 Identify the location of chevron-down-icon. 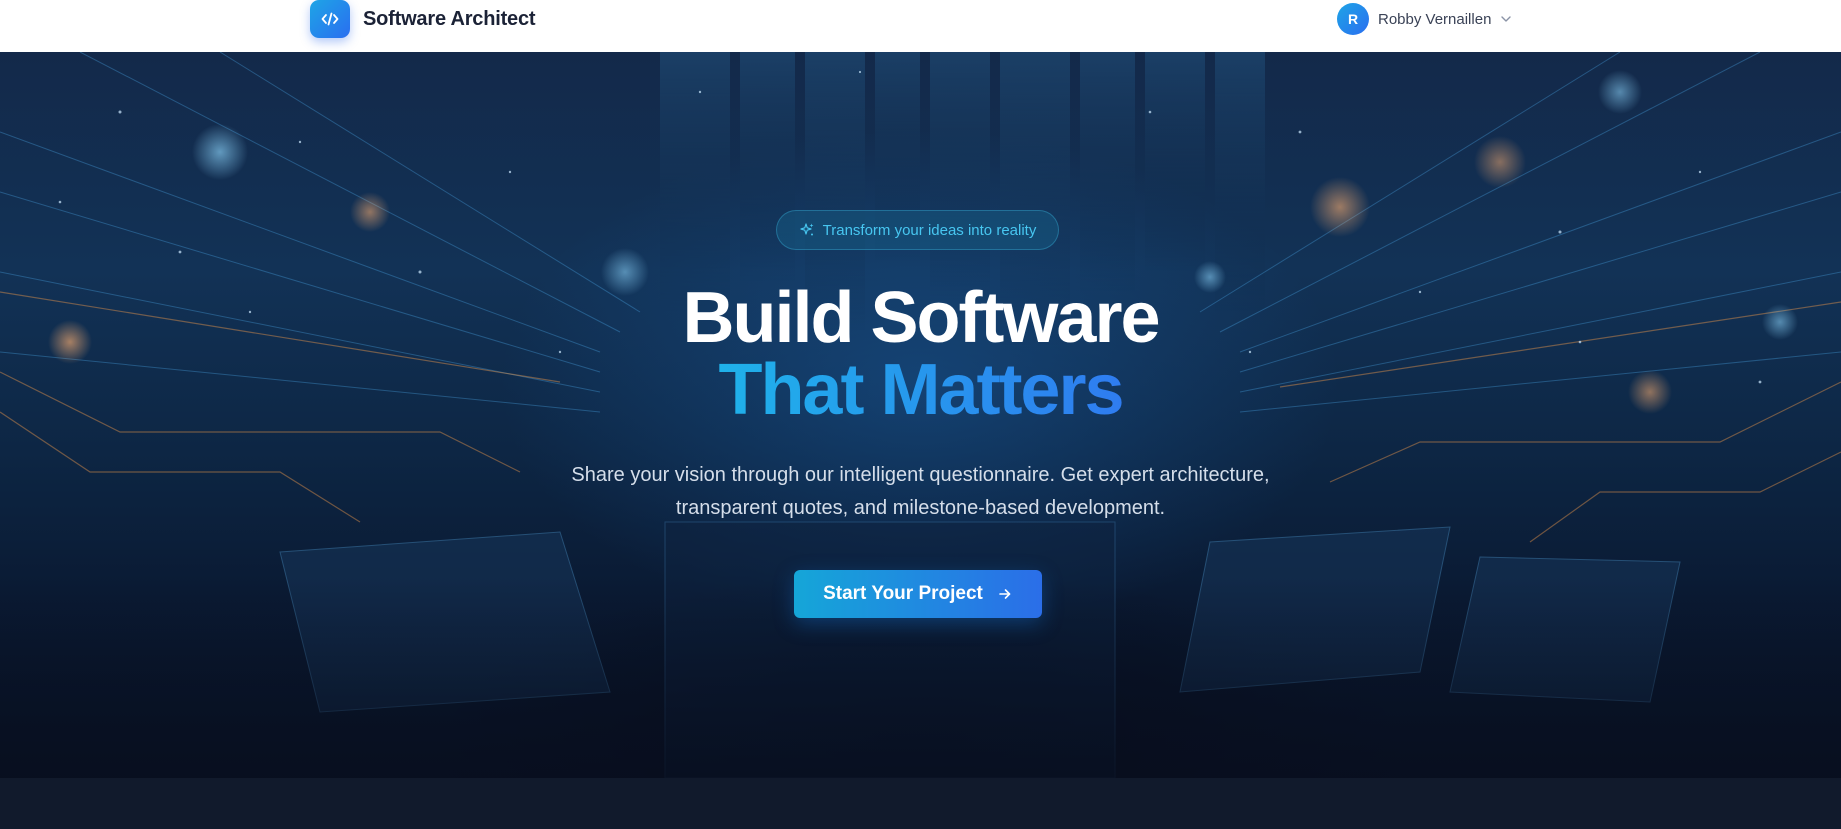
(1506, 19).